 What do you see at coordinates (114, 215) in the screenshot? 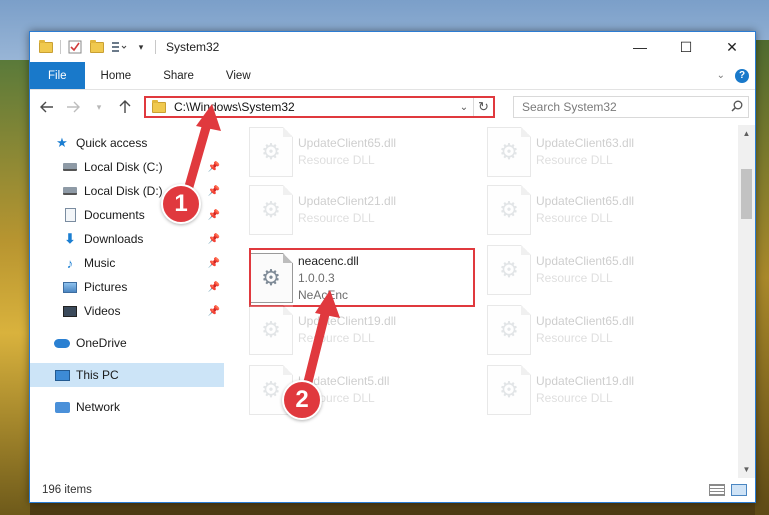
I see `sidebar-item-label: Documents` at bounding box center [114, 215].